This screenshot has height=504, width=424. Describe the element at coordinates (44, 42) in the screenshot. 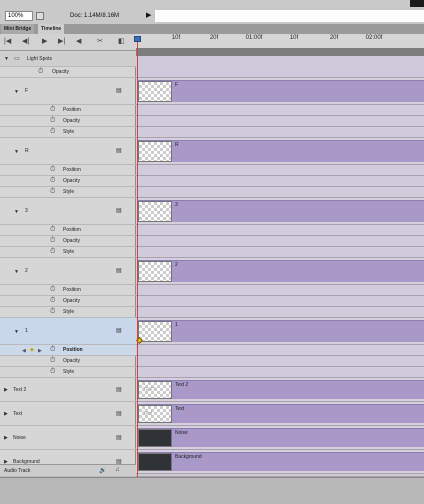

I see `play-icon: ▶` at that location.